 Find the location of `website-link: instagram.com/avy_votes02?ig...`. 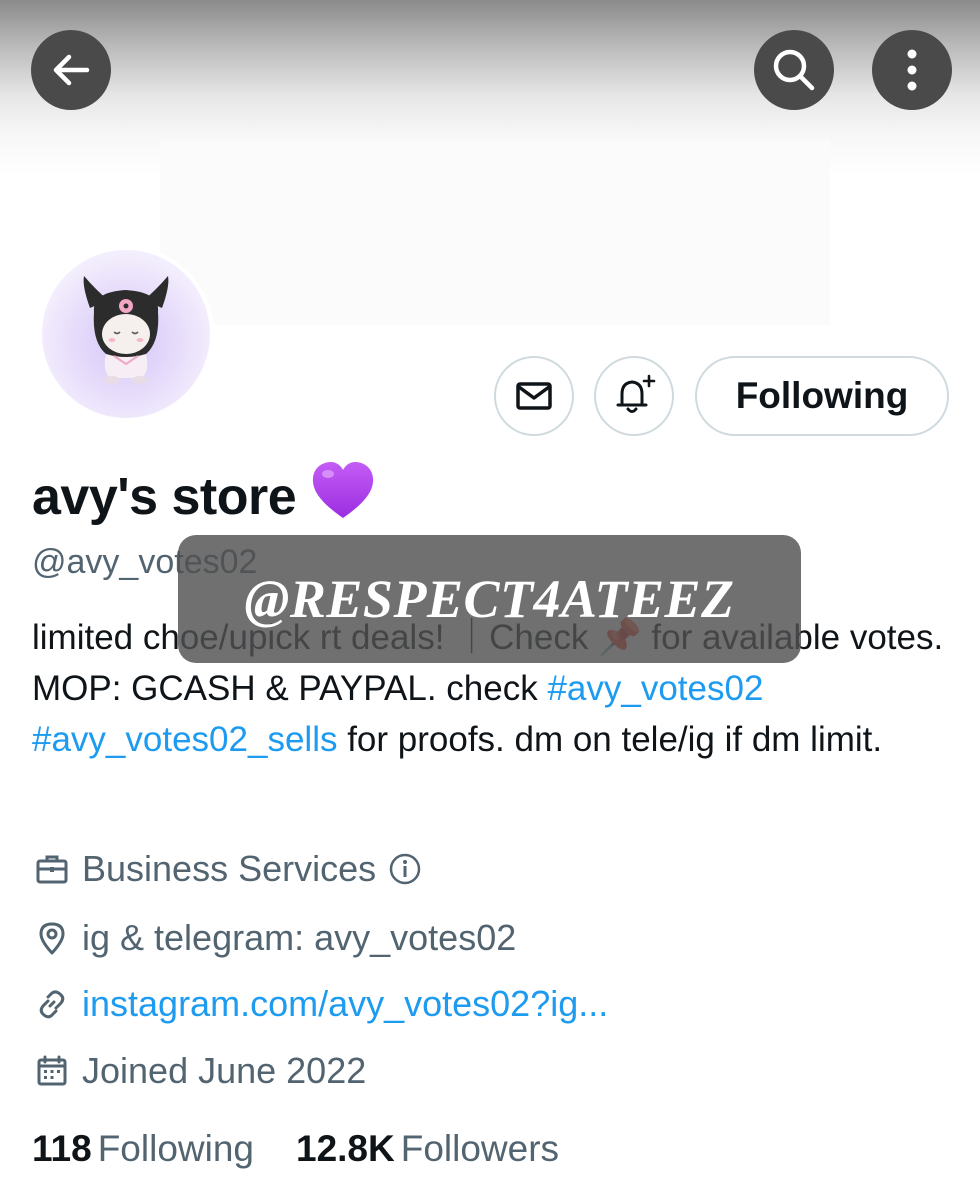

website-link: instagram.com/avy_votes02?ig... is located at coordinates (345, 1004).